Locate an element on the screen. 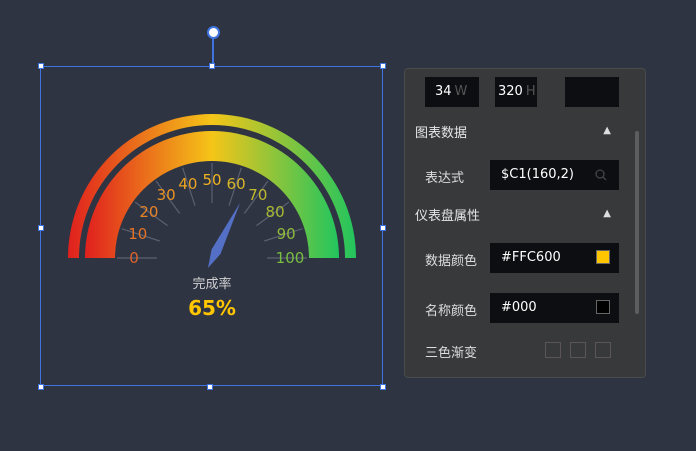 The height and width of the screenshot is (451, 696). data-color-swatch is located at coordinates (603, 257).